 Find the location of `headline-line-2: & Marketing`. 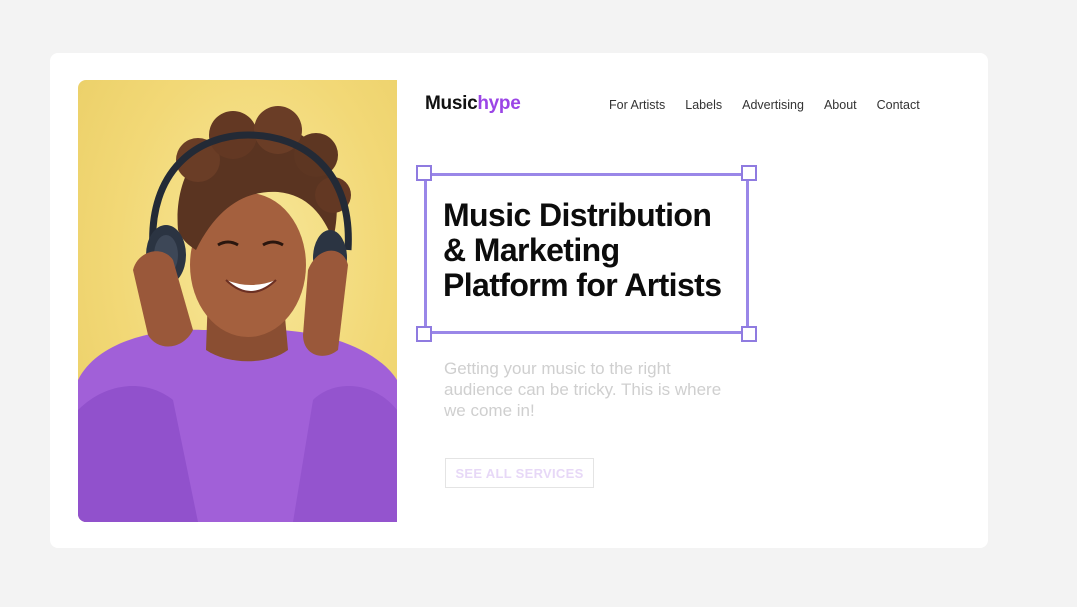

headline-line-2: & Marketing is located at coordinates (531, 250).